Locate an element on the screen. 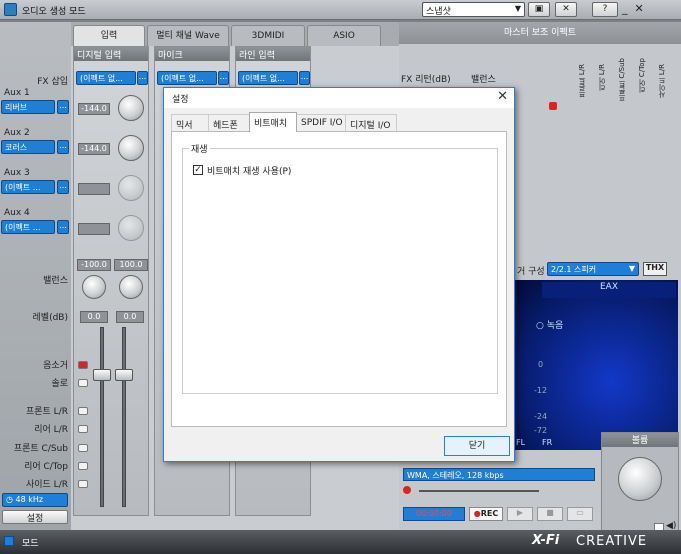 Image resolution: width=681 pixels, height=554 pixels. bitmatch-checkbox: ✓ is located at coordinates (198, 170).